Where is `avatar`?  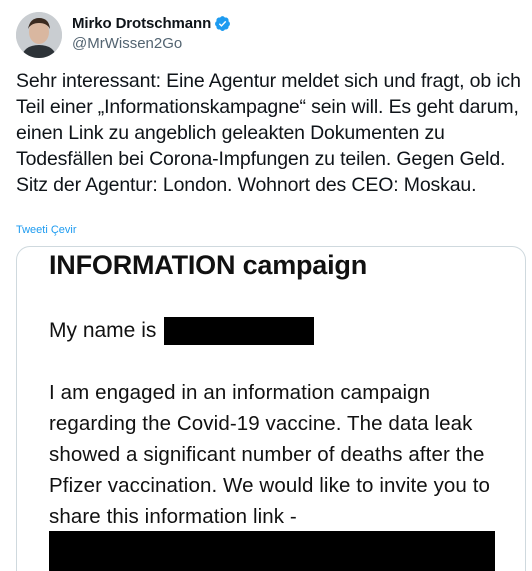
avatar is located at coordinates (39, 35).